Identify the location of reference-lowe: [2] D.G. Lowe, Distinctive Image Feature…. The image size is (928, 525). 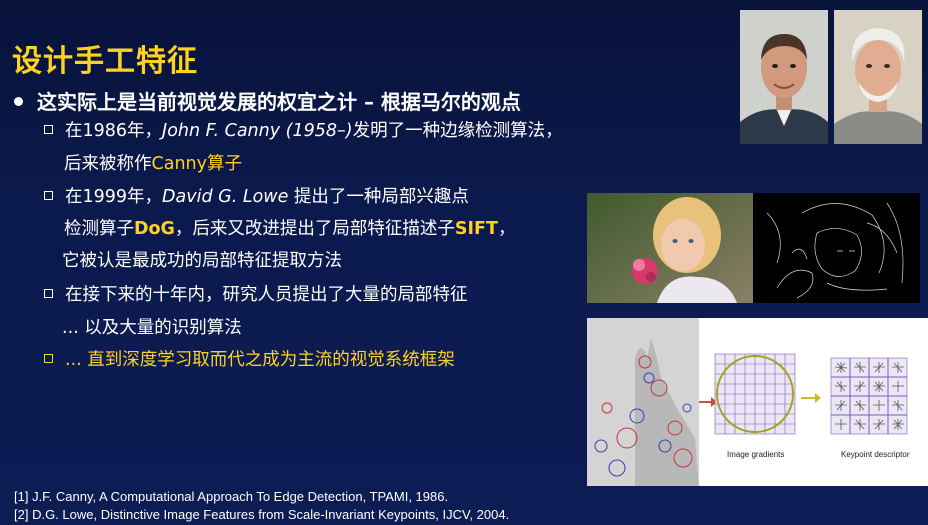
(262, 514).